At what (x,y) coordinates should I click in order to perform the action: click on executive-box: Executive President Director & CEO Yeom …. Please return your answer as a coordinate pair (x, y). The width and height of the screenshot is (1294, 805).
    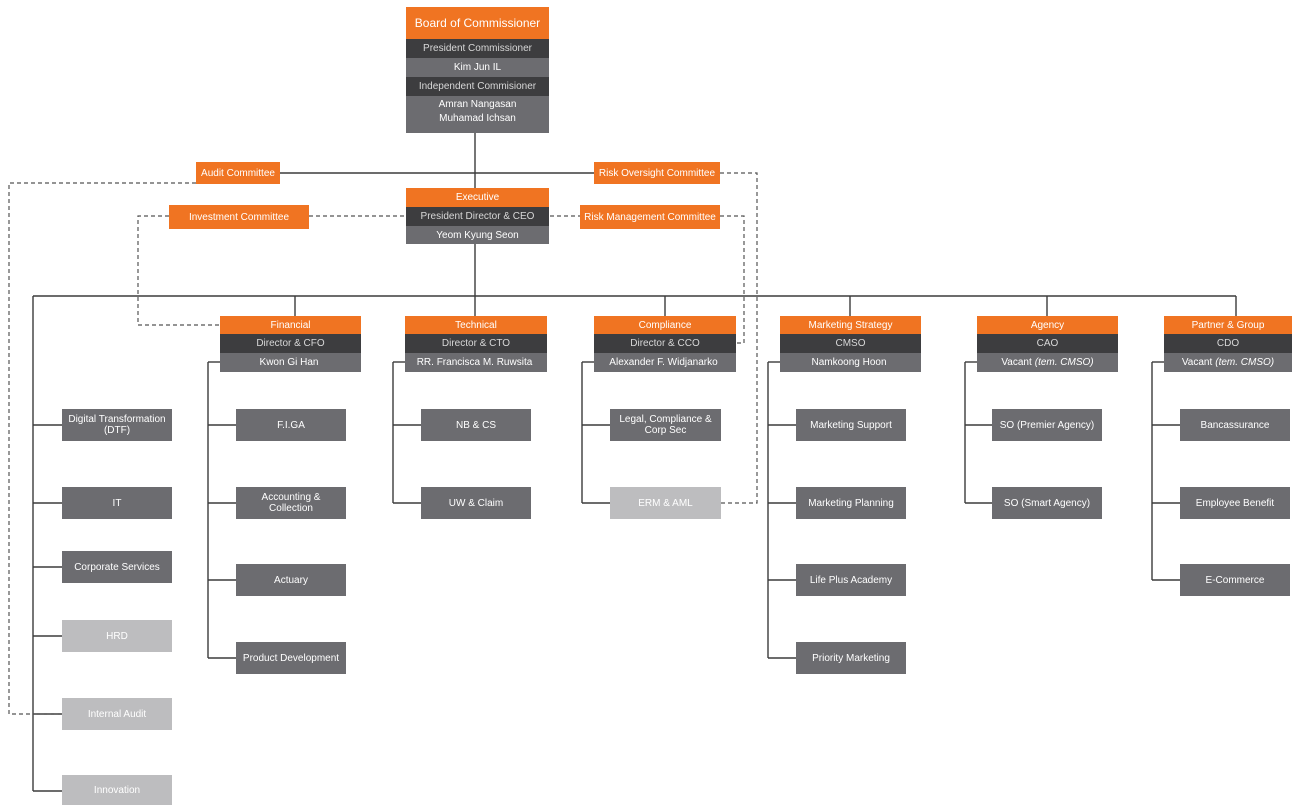
    Looking at the image, I should click on (477, 216).